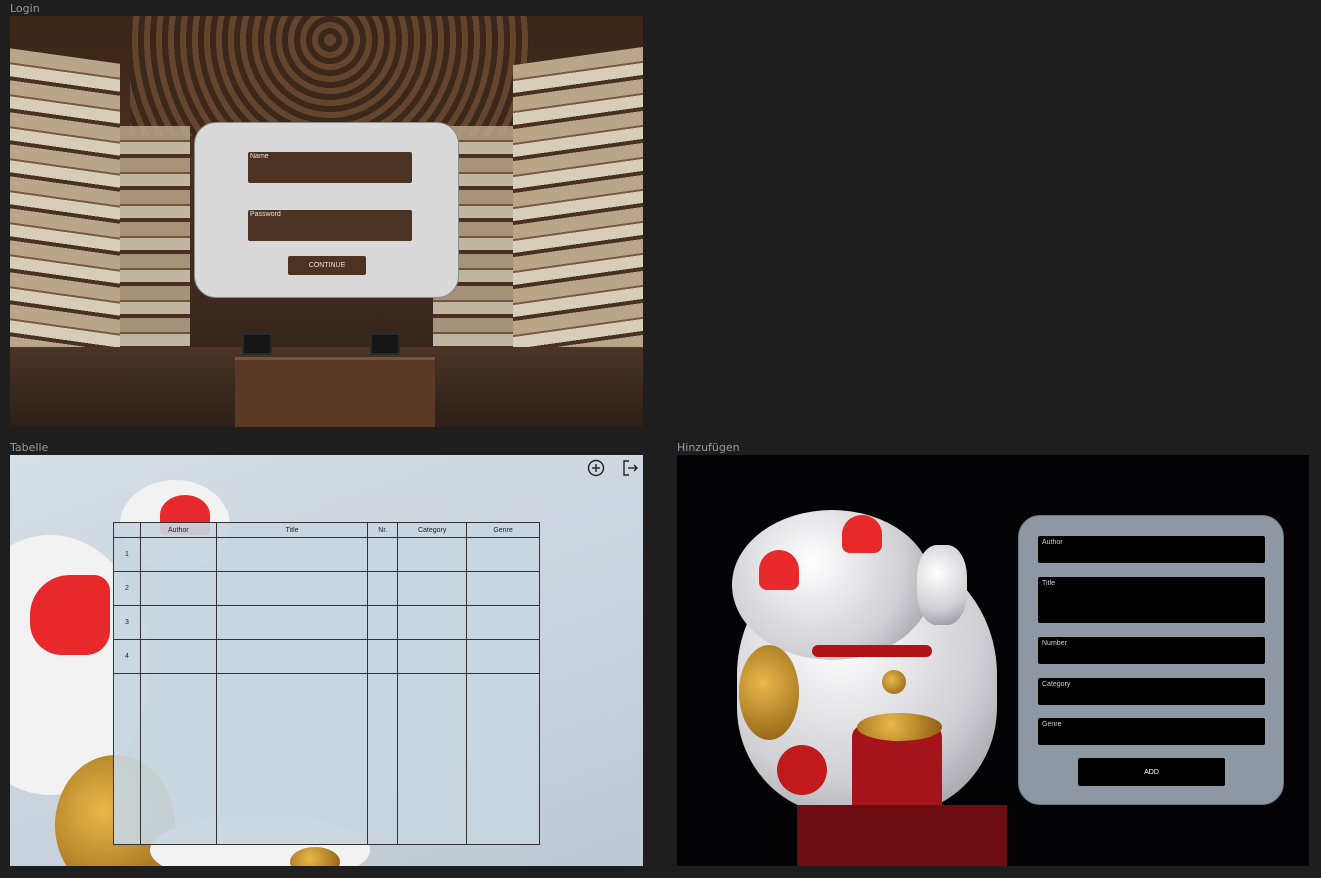 This screenshot has height=878, width=1321. What do you see at coordinates (127, 554) in the screenshot?
I see `row-number: 1` at bounding box center [127, 554].